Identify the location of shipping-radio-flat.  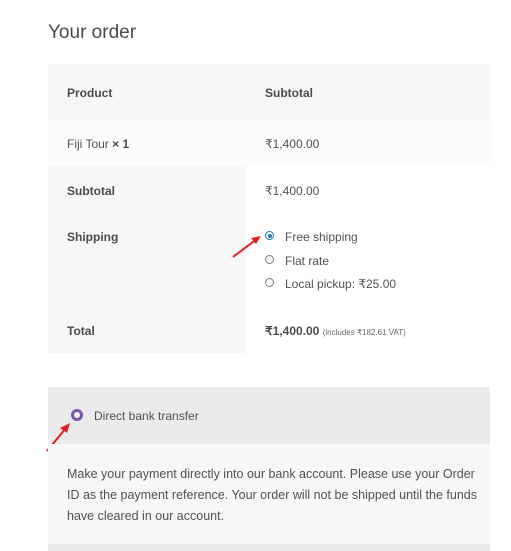
(269, 259).